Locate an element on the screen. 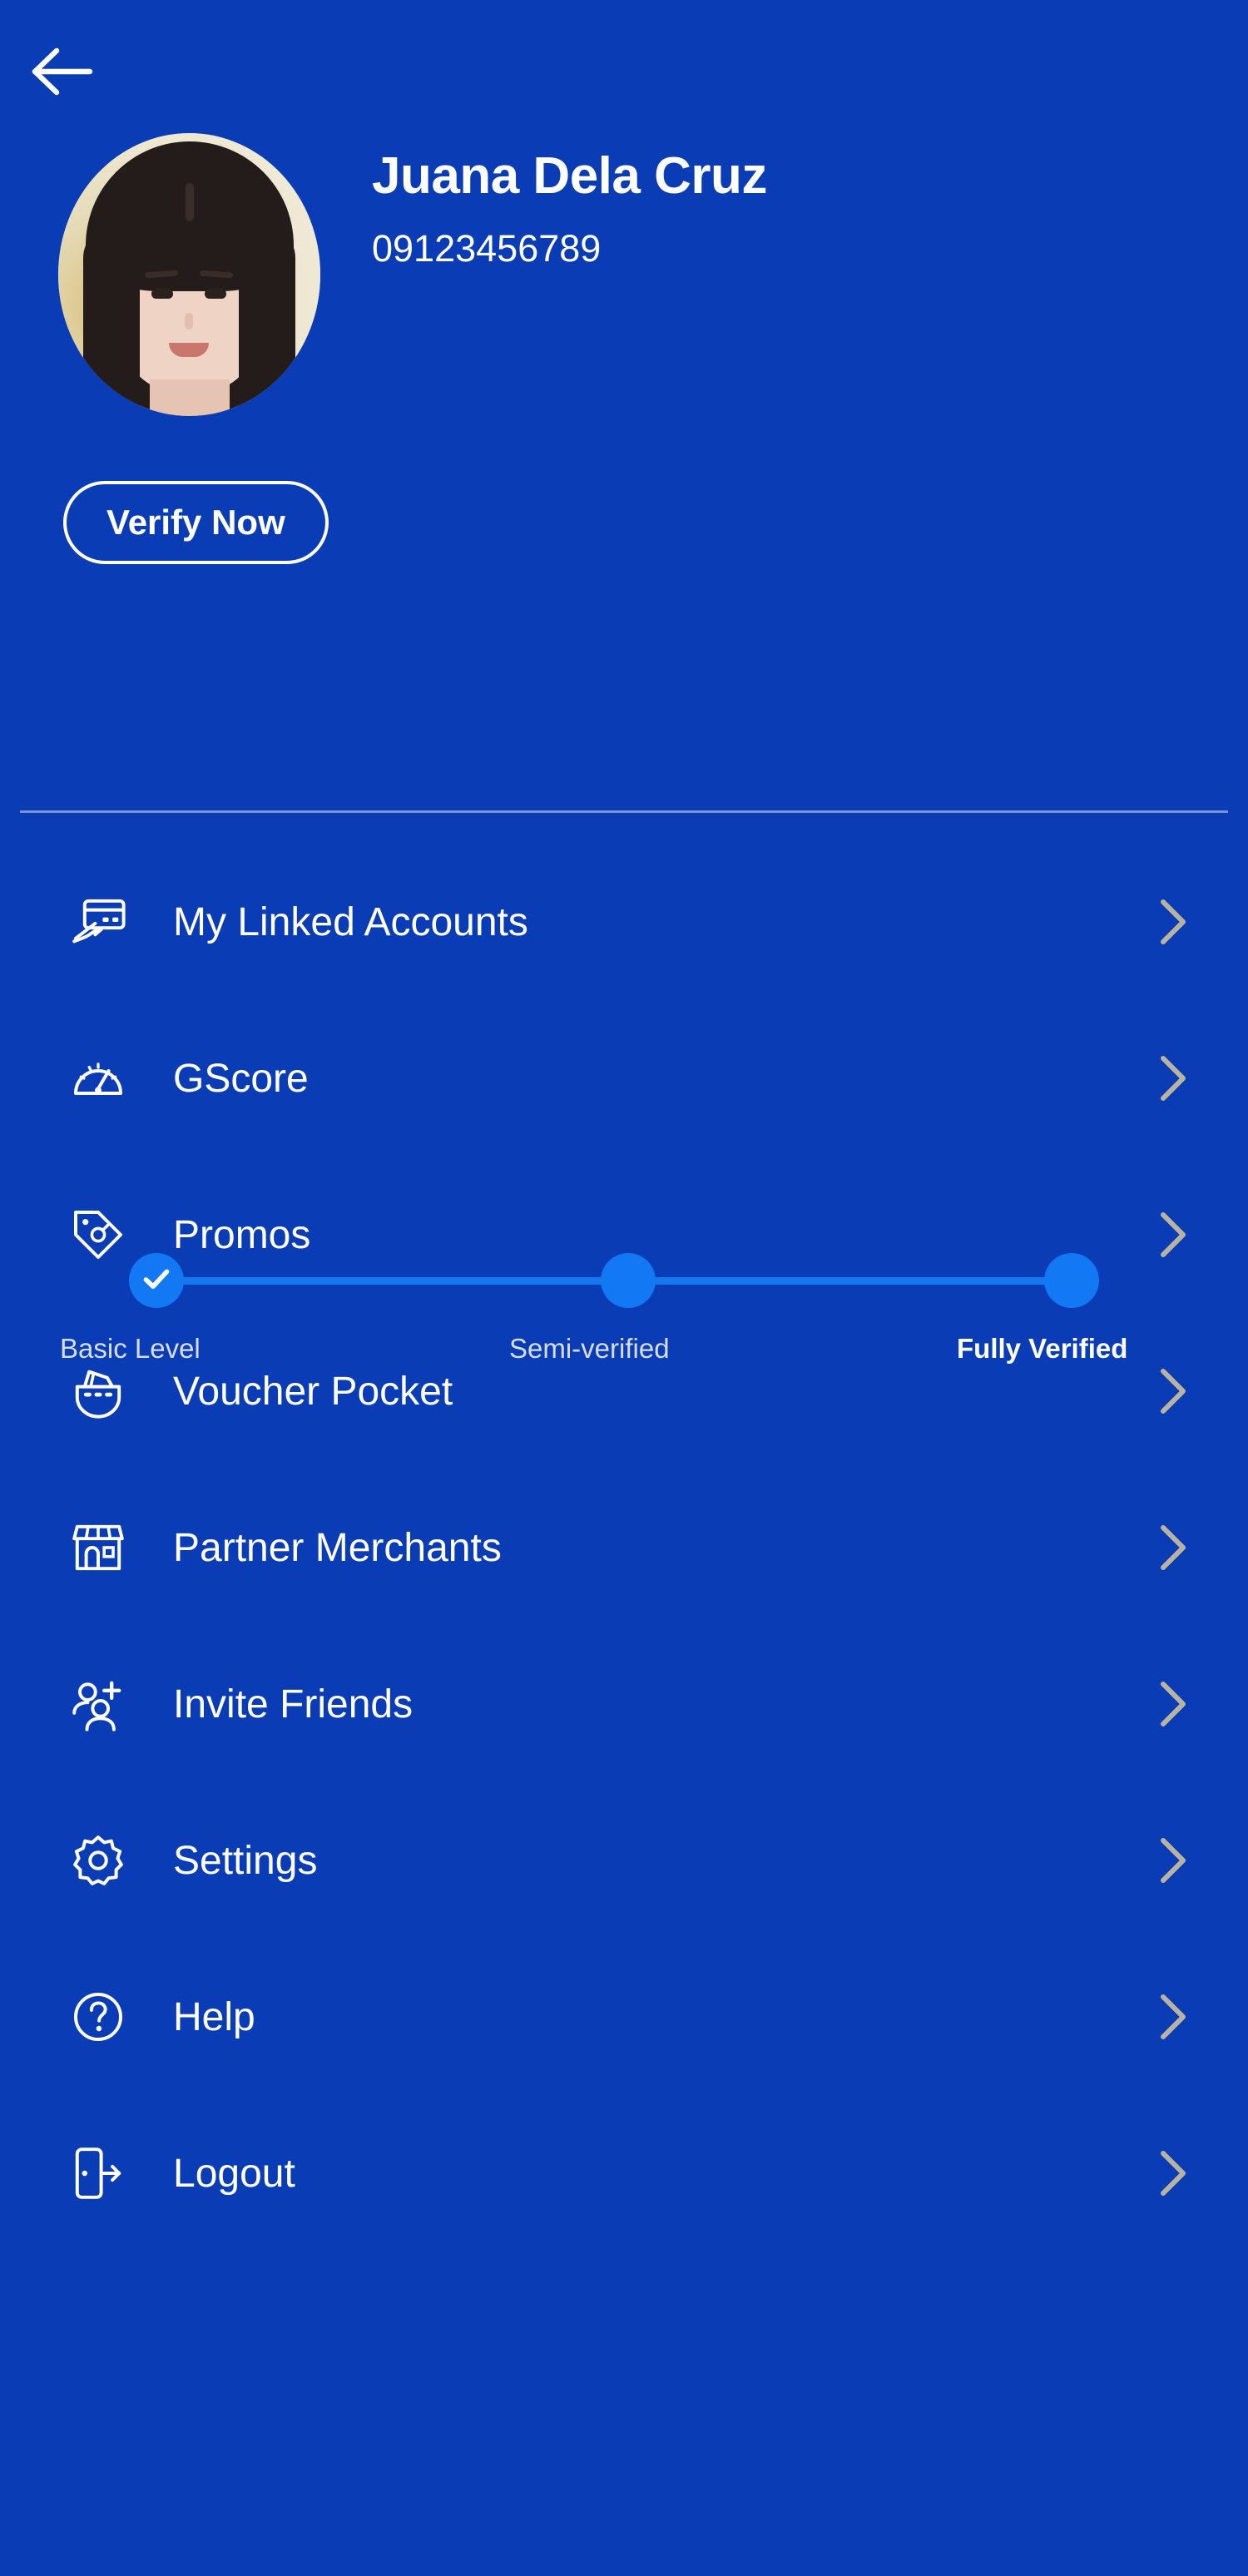 The height and width of the screenshot is (2576, 1248). menu-item-partner-merchants: Partner Merchants is located at coordinates (624, 1548).